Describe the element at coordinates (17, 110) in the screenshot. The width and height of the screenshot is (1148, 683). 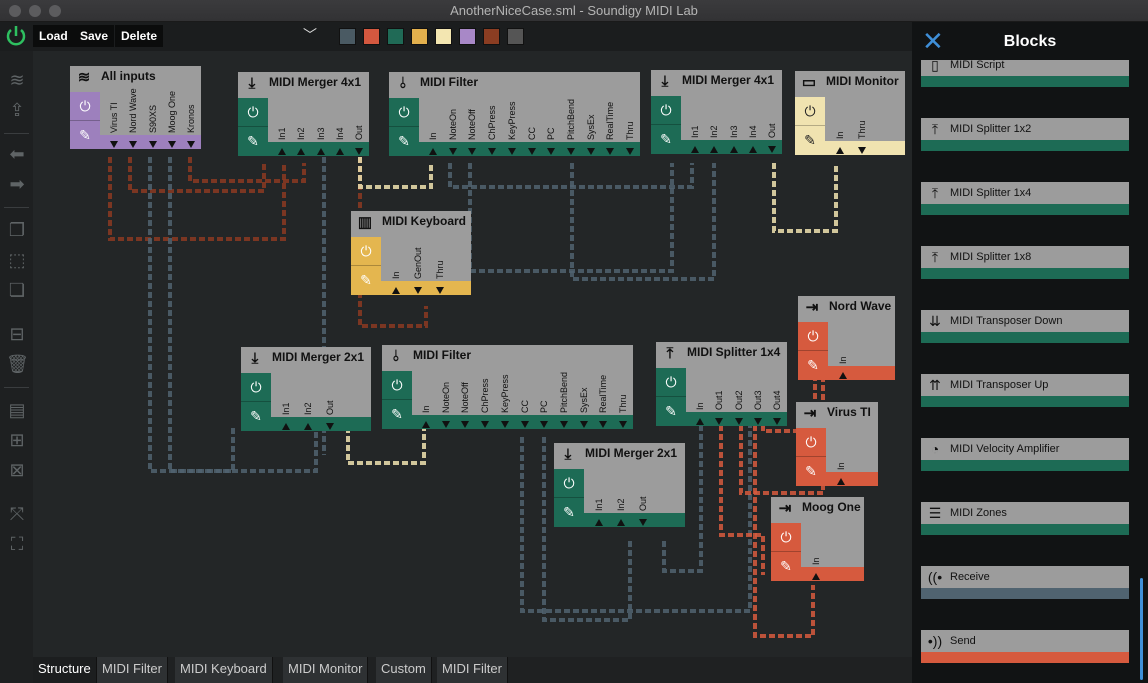
I see `export-icon: ⇪` at that location.